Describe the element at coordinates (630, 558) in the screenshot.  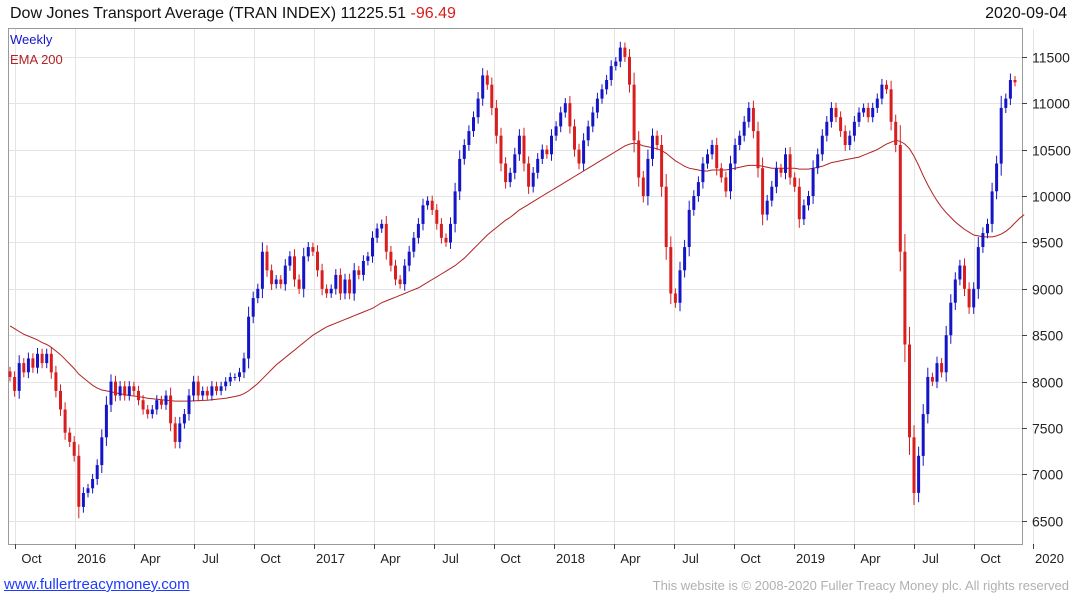
I see `x-tick-label: Apr` at that location.